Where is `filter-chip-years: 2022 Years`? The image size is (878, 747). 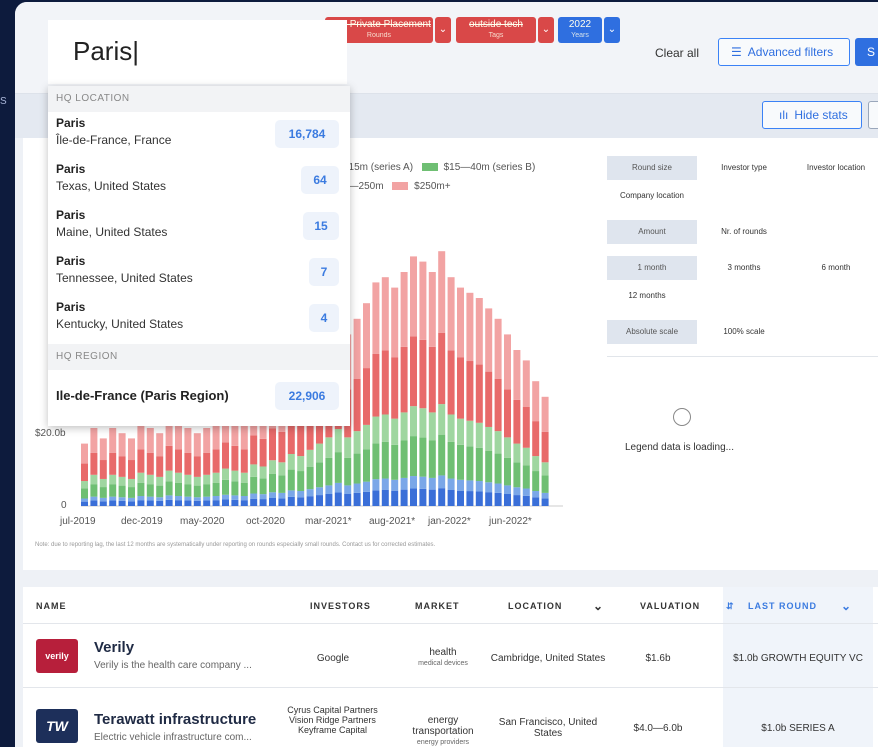 filter-chip-years: 2022 Years is located at coordinates (580, 30).